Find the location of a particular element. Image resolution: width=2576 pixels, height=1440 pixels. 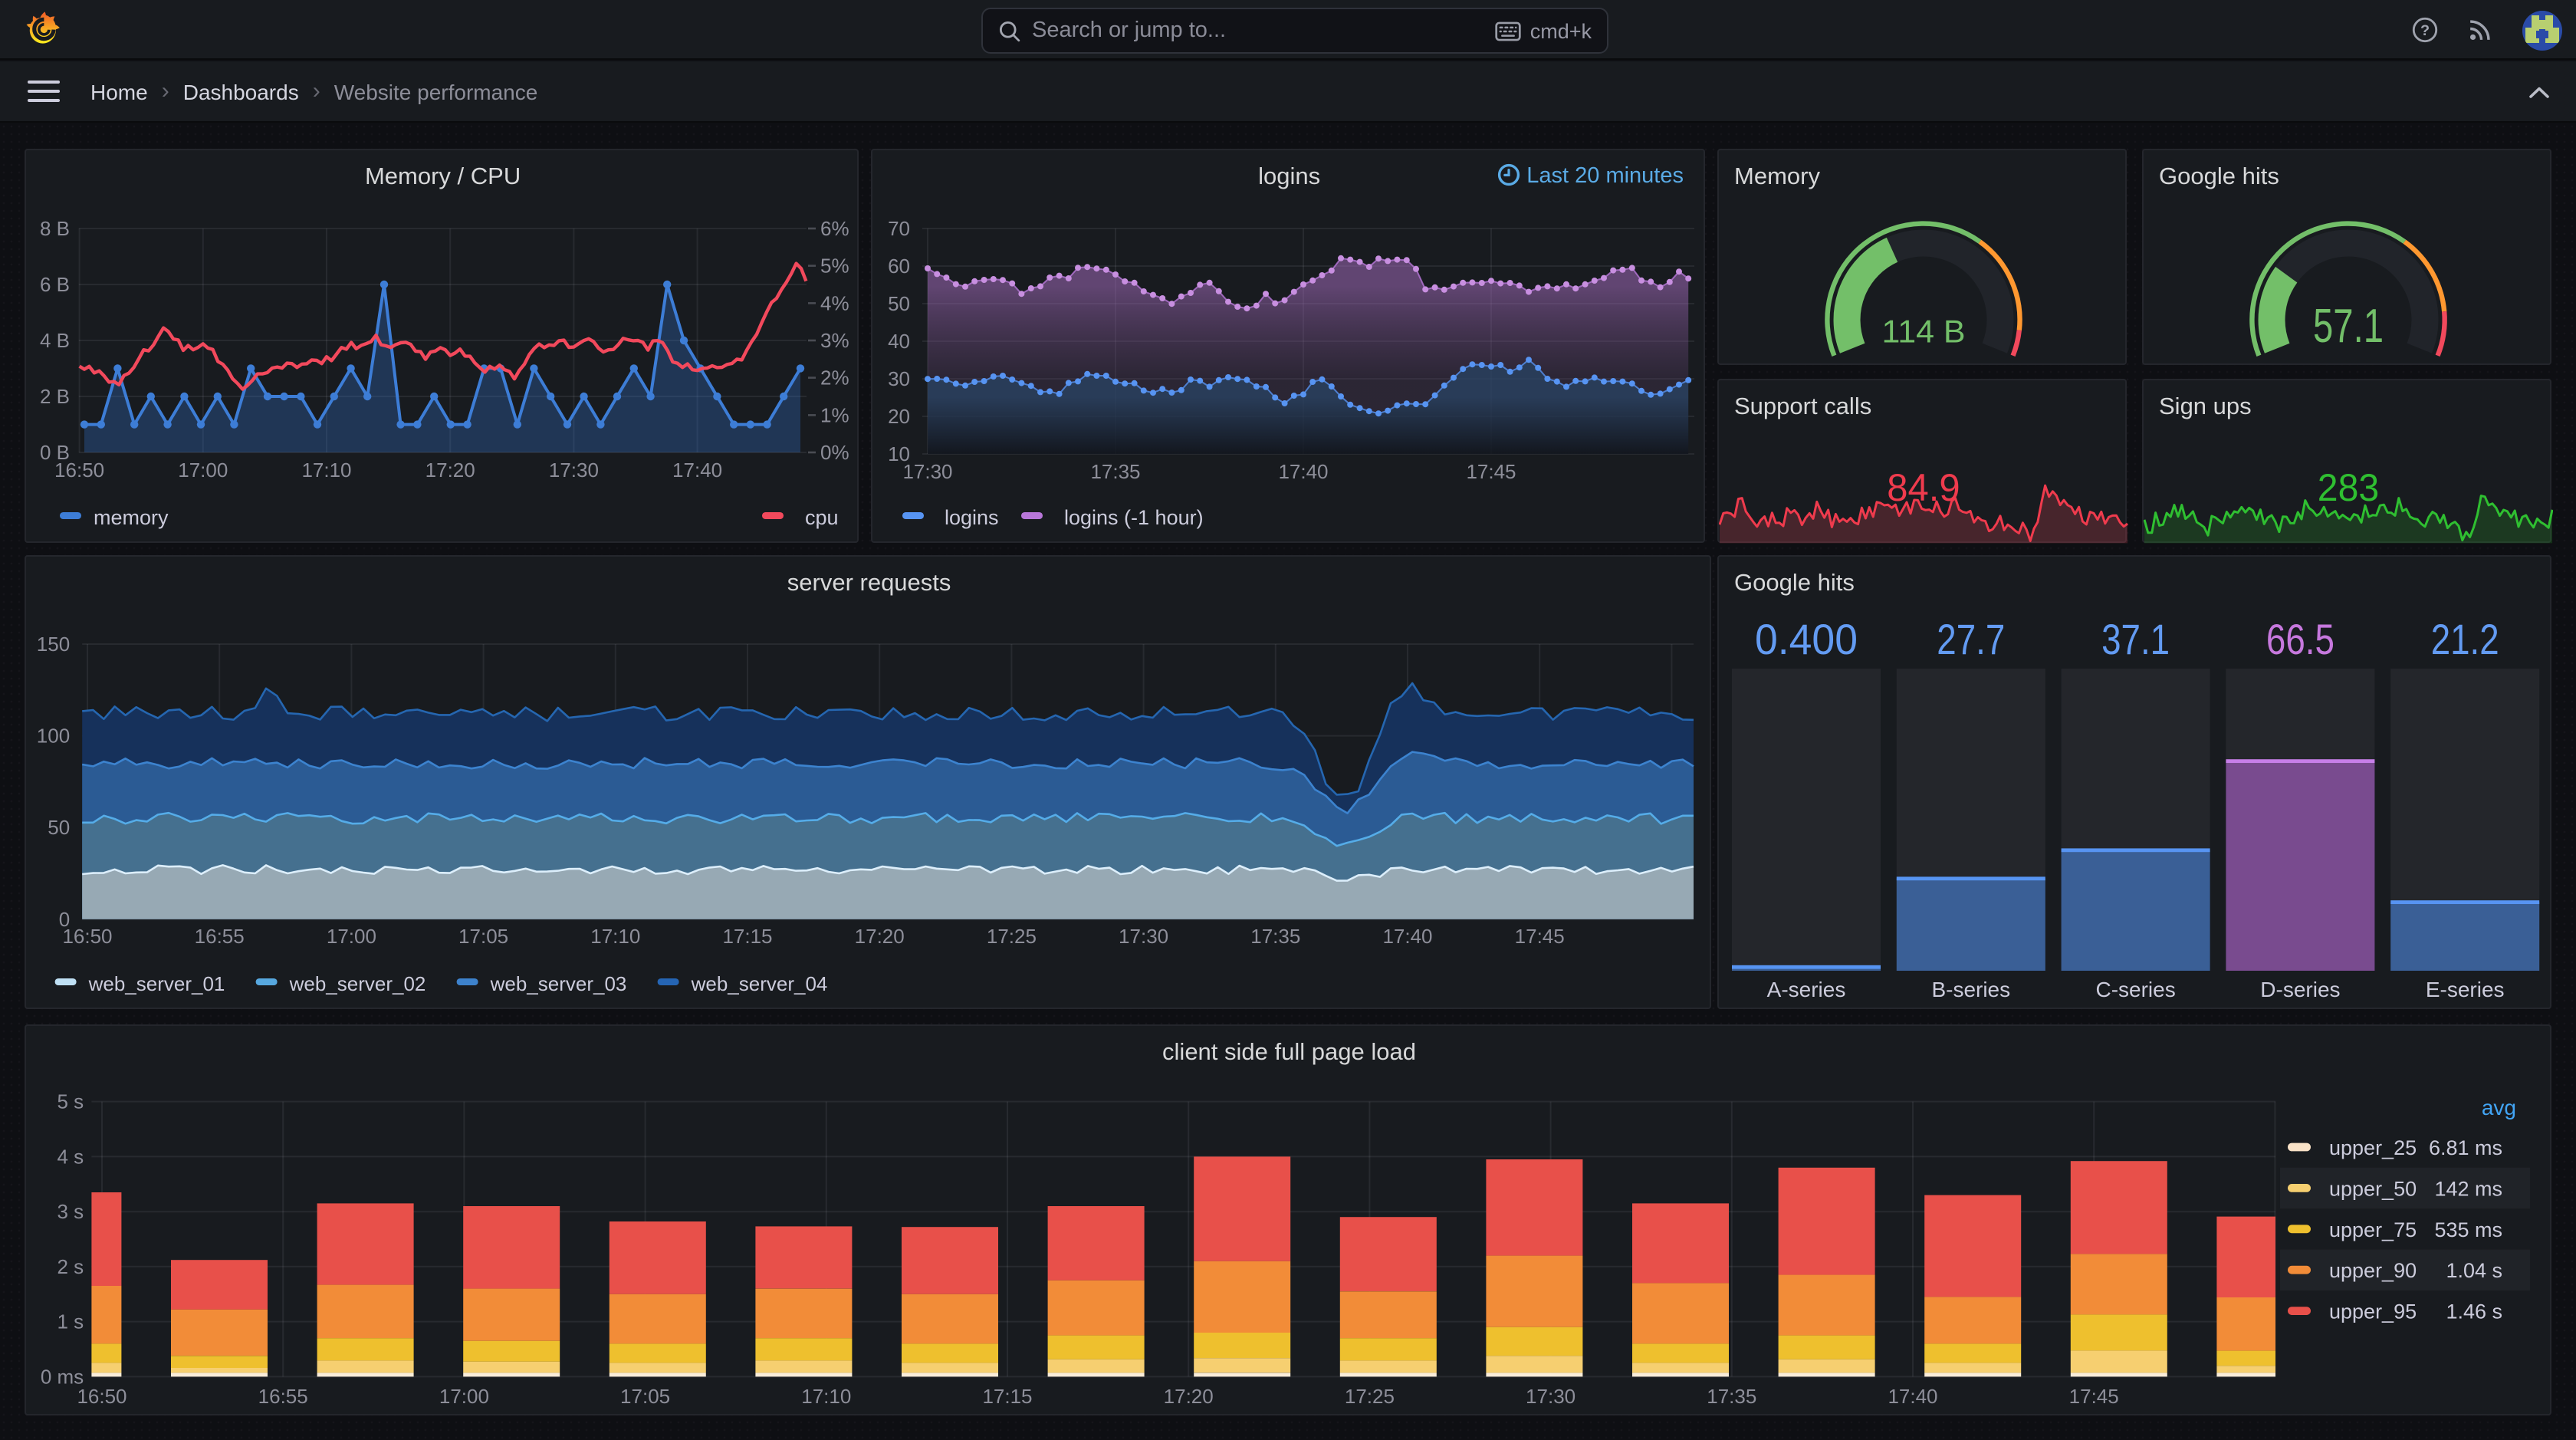

svg-text: 40 is located at coordinates (899, 340).